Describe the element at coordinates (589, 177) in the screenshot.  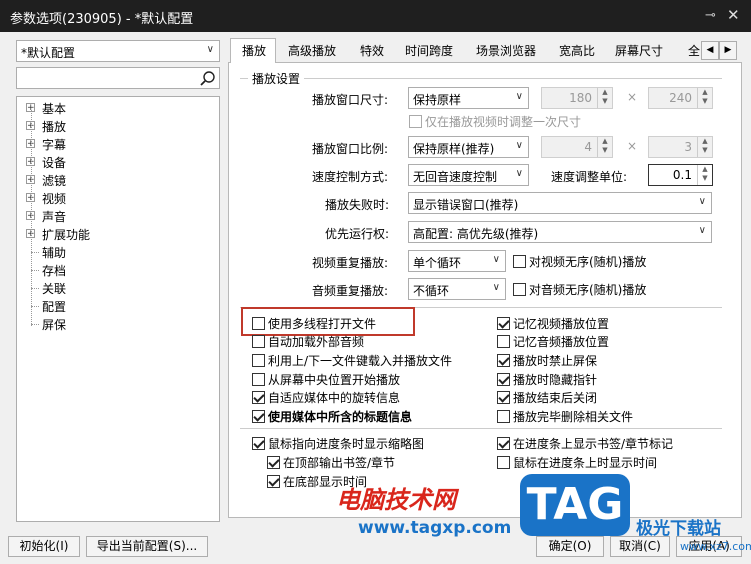
I see `speed-unit-label: 速度调整单位:` at that location.